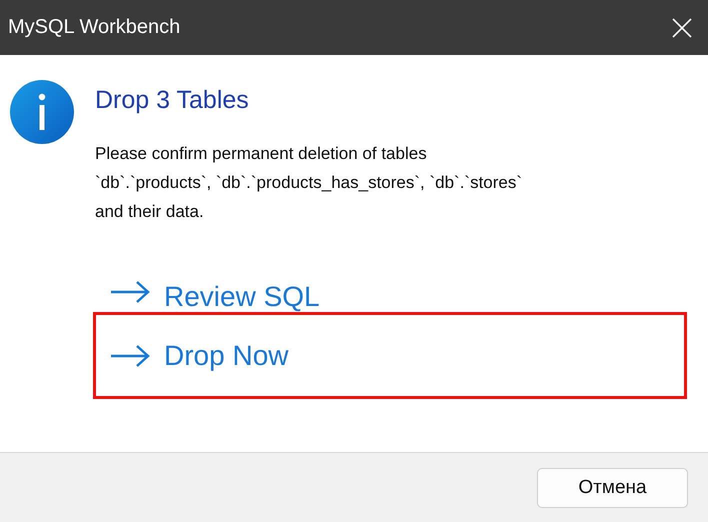 This screenshot has height=522, width=708. What do you see at coordinates (682, 28) in the screenshot?
I see `close-icon` at bounding box center [682, 28].